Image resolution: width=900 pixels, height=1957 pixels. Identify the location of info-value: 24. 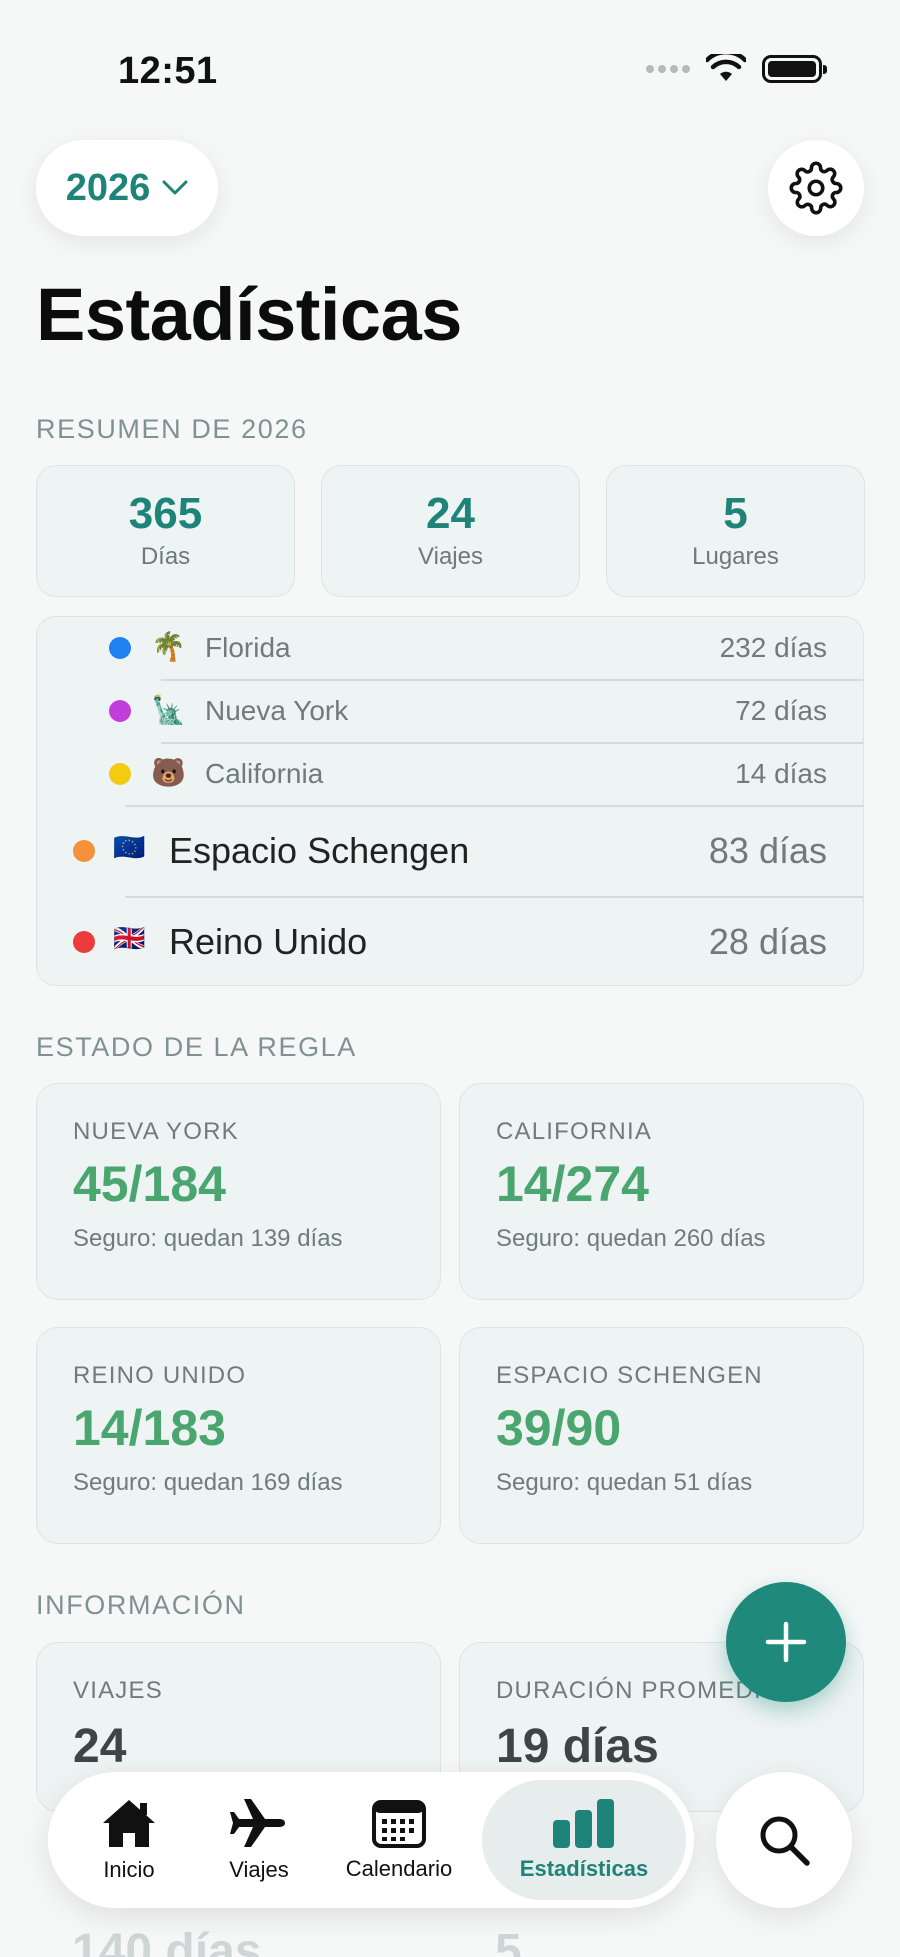
(100, 1746).